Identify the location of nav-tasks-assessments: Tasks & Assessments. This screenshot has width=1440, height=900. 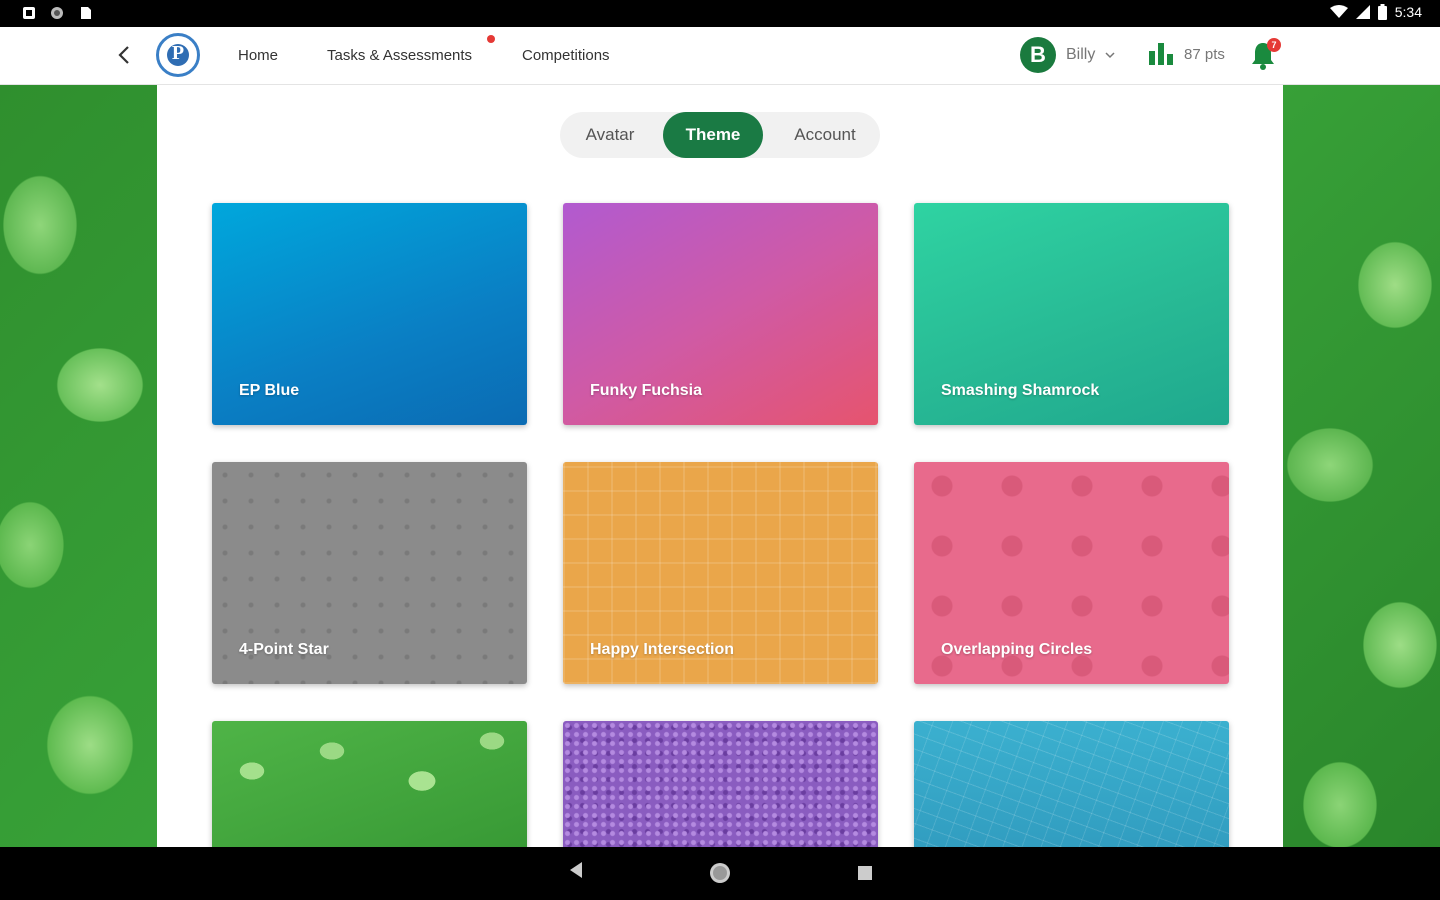
(399, 55).